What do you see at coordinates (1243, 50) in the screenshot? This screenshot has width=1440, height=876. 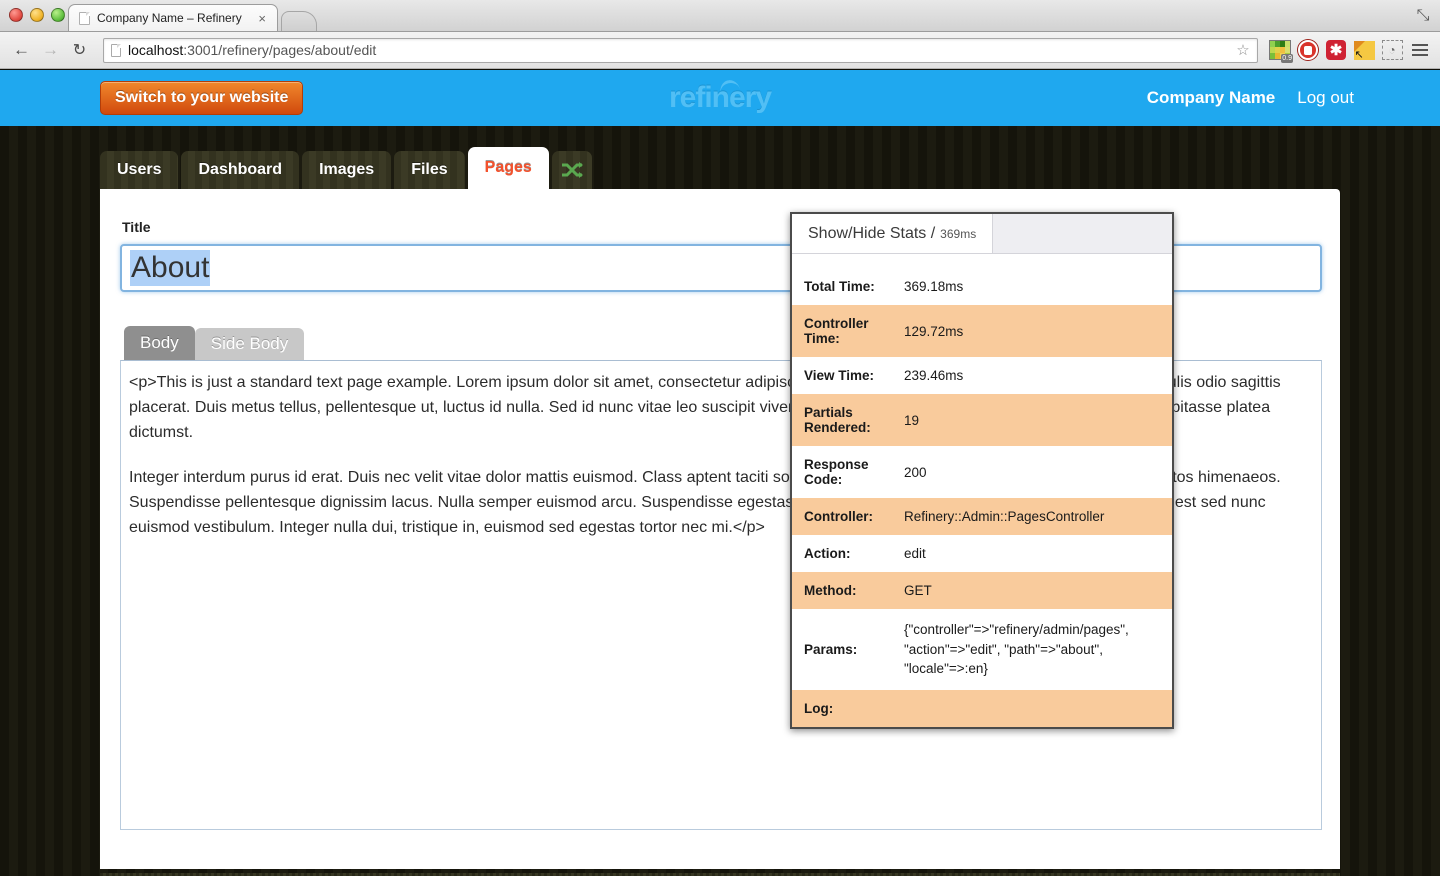 I see `bookmark-star-icon: ☆` at bounding box center [1243, 50].